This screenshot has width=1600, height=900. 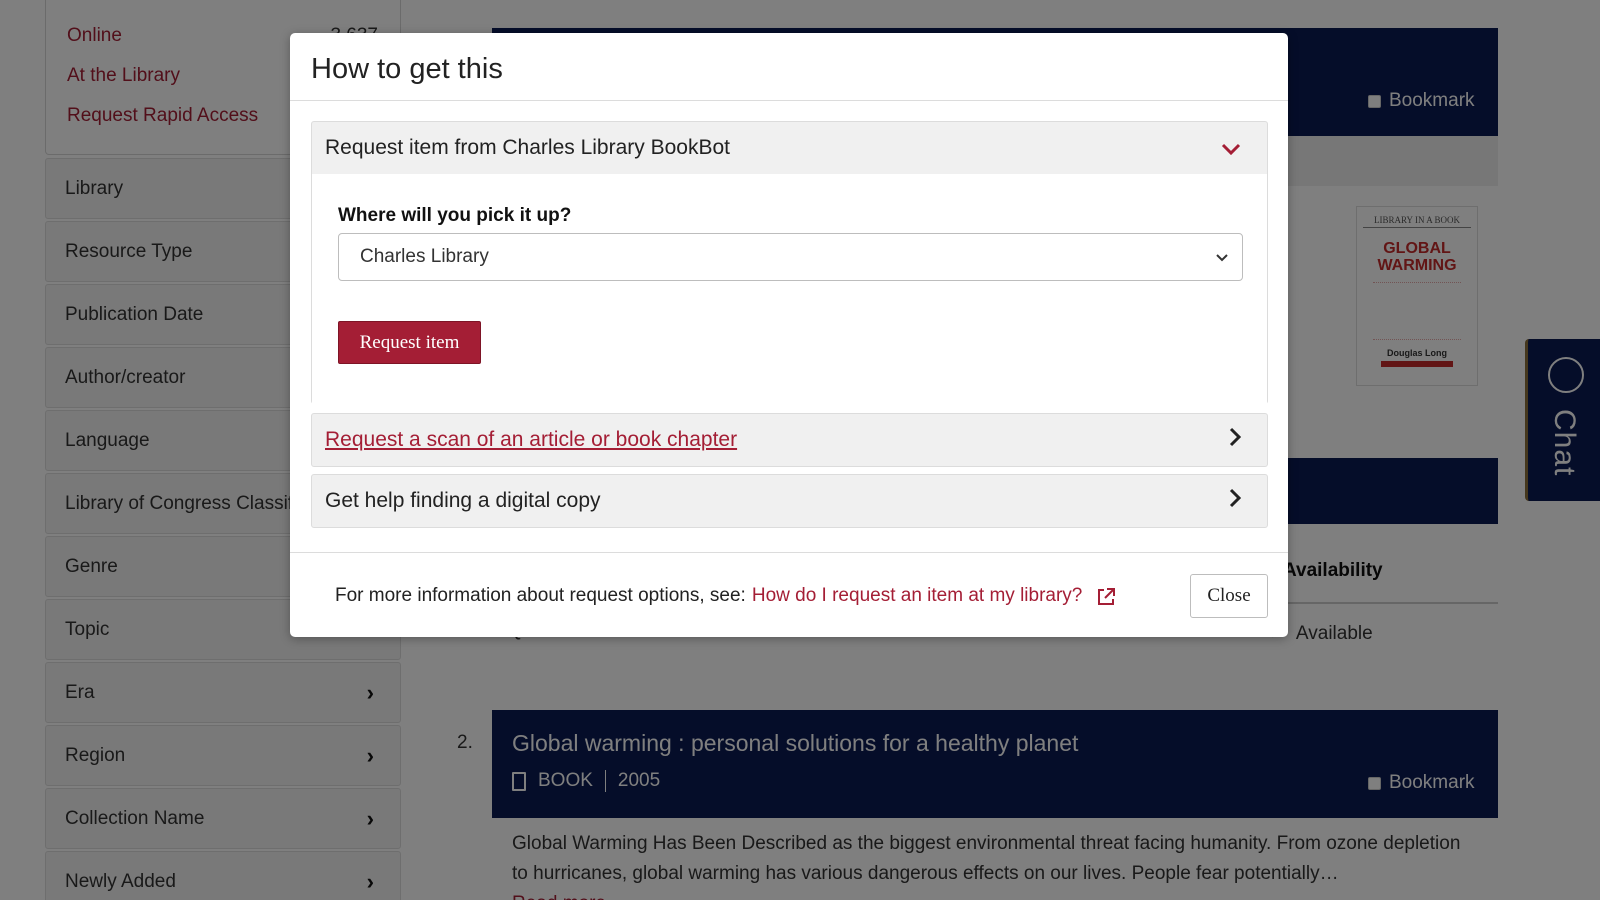 I want to click on digital-copy-label: Get help finding a digital copy, so click(x=463, y=500).